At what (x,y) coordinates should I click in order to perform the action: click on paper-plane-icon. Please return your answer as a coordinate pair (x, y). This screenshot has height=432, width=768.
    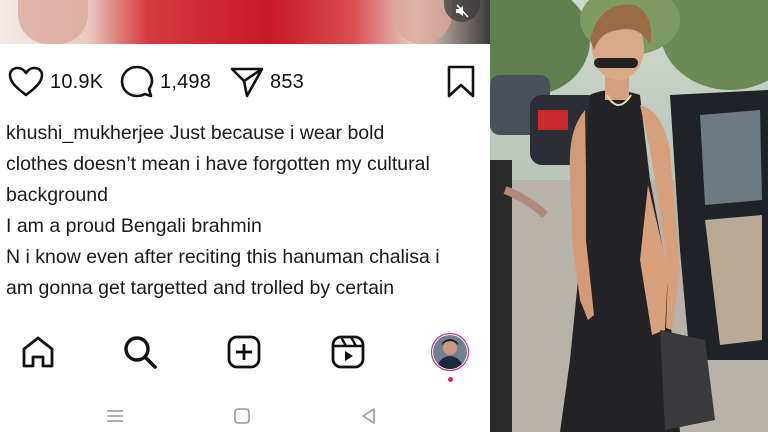
    Looking at the image, I should click on (247, 82).